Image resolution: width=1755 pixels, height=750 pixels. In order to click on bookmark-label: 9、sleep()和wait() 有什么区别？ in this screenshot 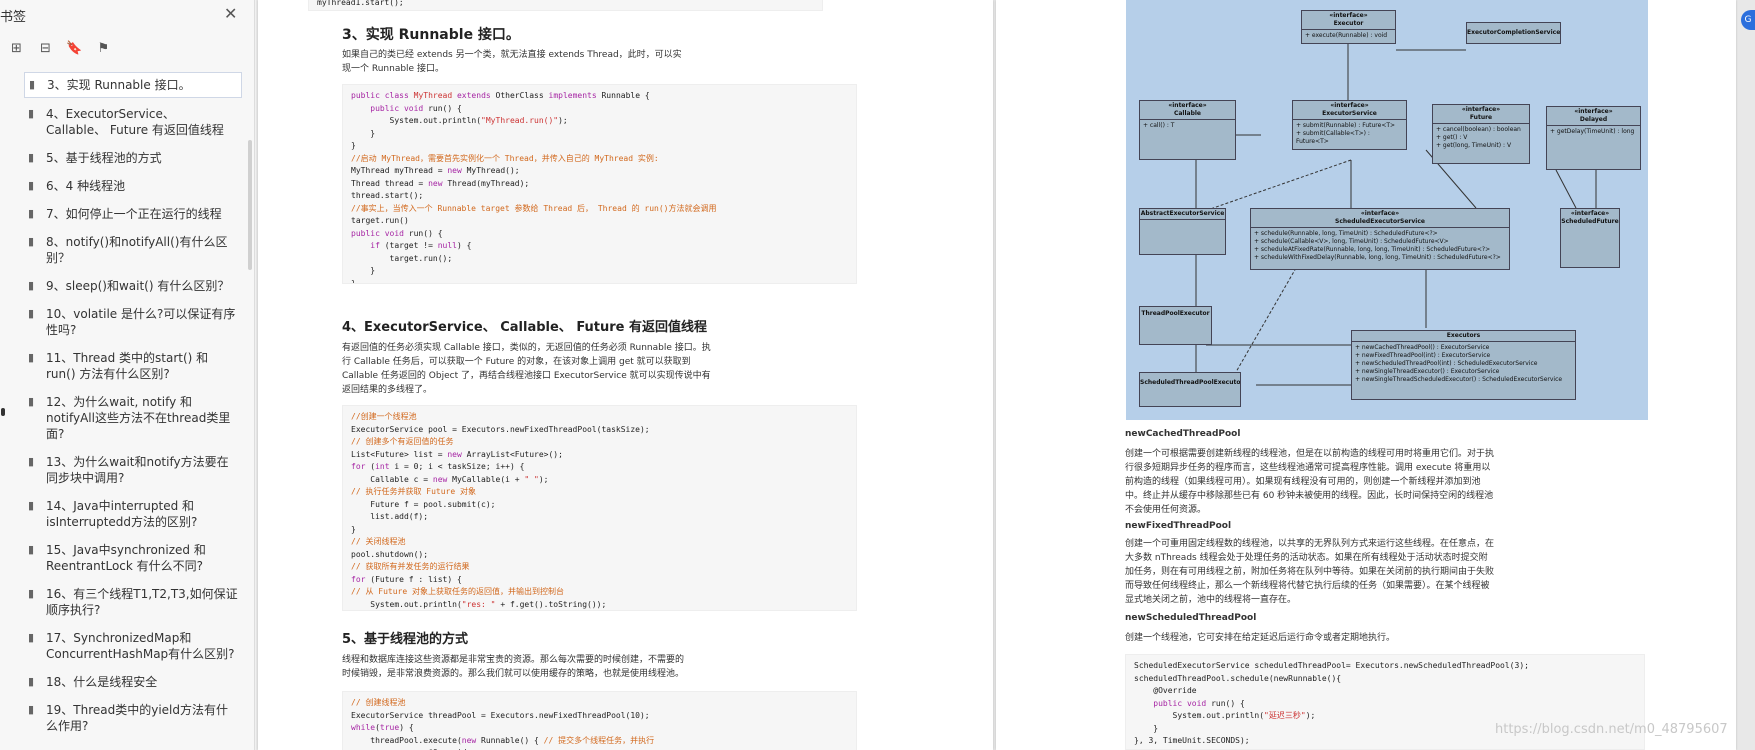, I will do `click(138, 286)`.